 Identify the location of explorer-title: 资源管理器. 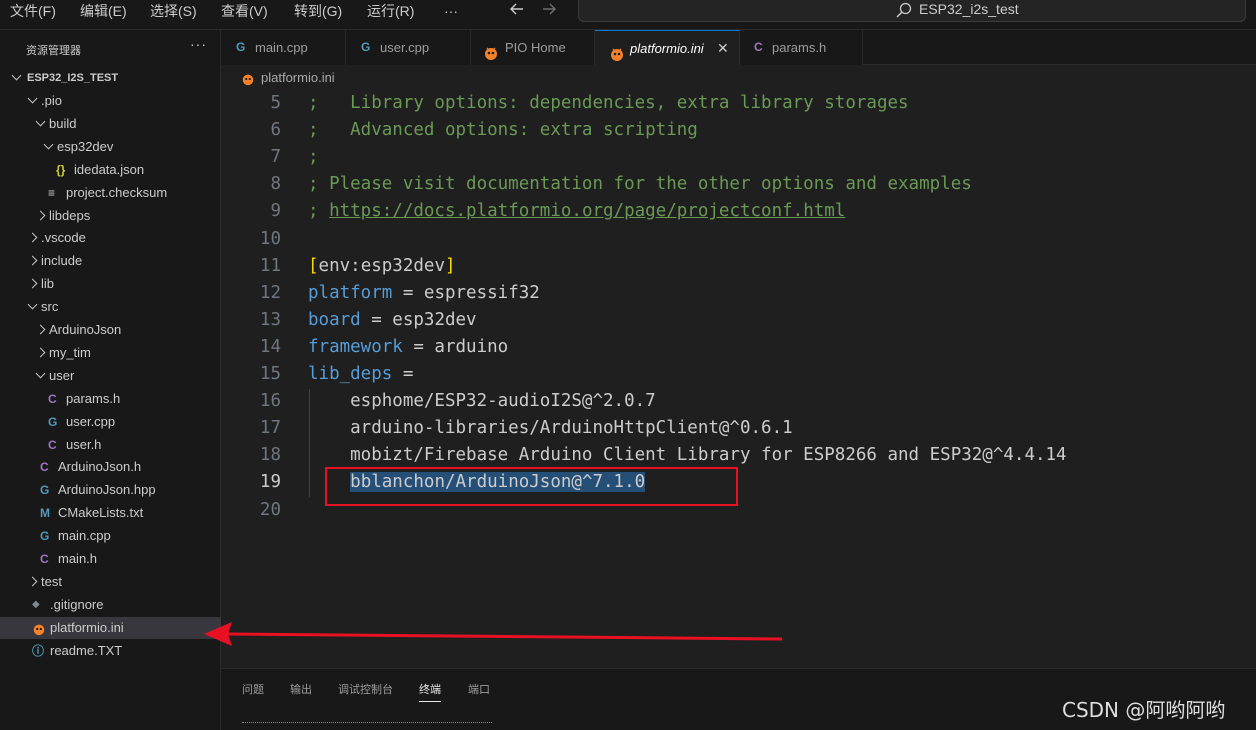
(53, 51).